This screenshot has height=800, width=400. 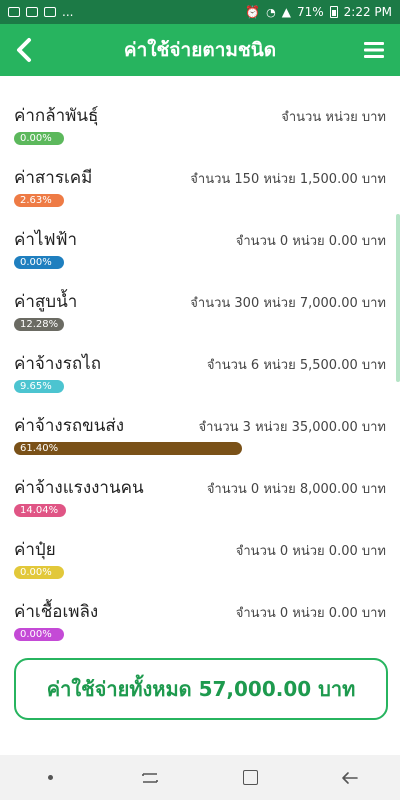 What do you see at coordinates (296, 489) in the screenshot?
I see `expense-summary: จำนวน 0 หน่วย 8,000.00 บาท` at bounding box center [296, 489].